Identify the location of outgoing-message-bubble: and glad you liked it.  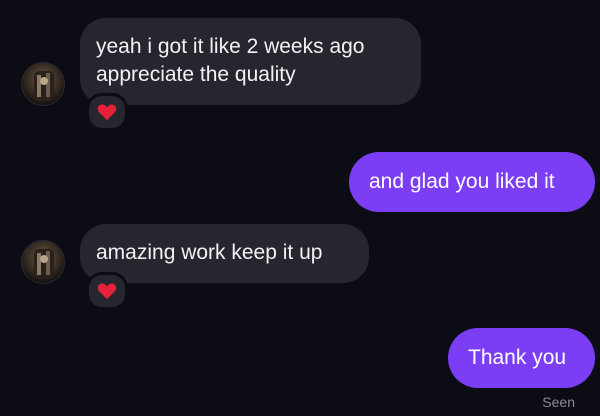
(472, 182).